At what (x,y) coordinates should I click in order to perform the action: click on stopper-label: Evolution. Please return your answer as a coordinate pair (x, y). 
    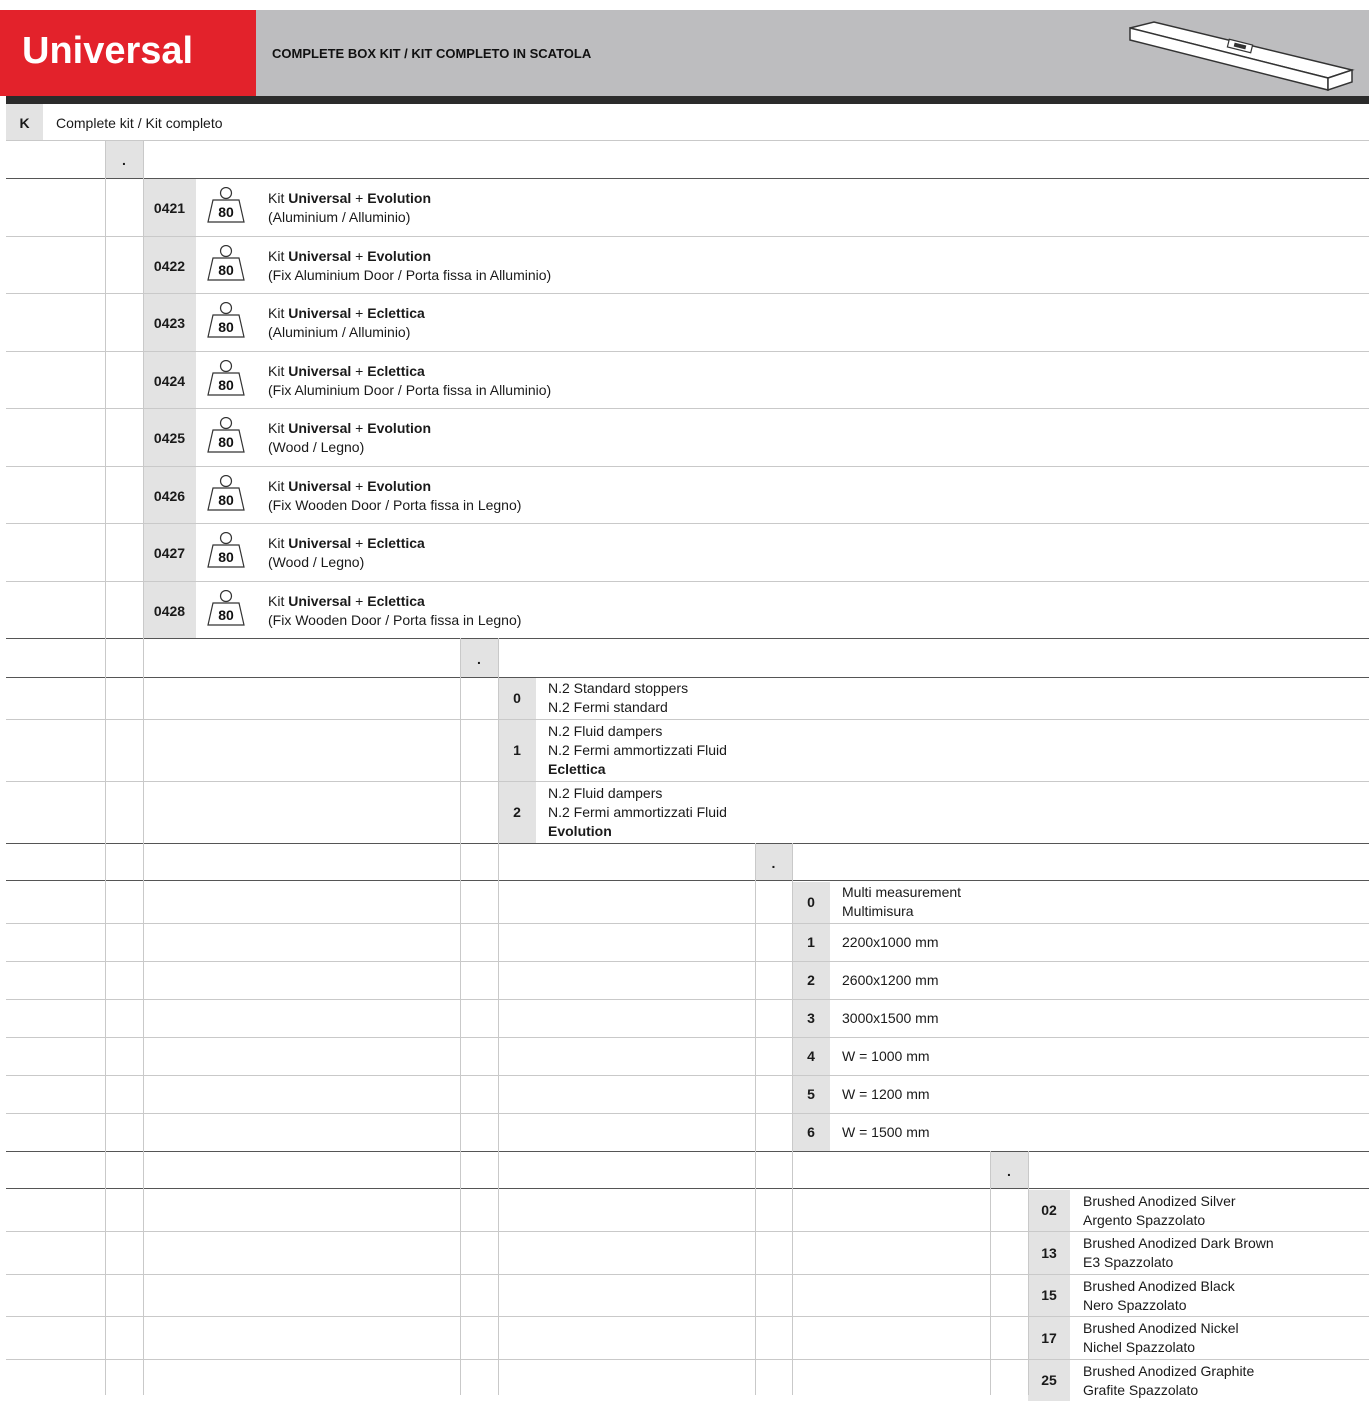
    Looking at the image, I should click on (580, 830).